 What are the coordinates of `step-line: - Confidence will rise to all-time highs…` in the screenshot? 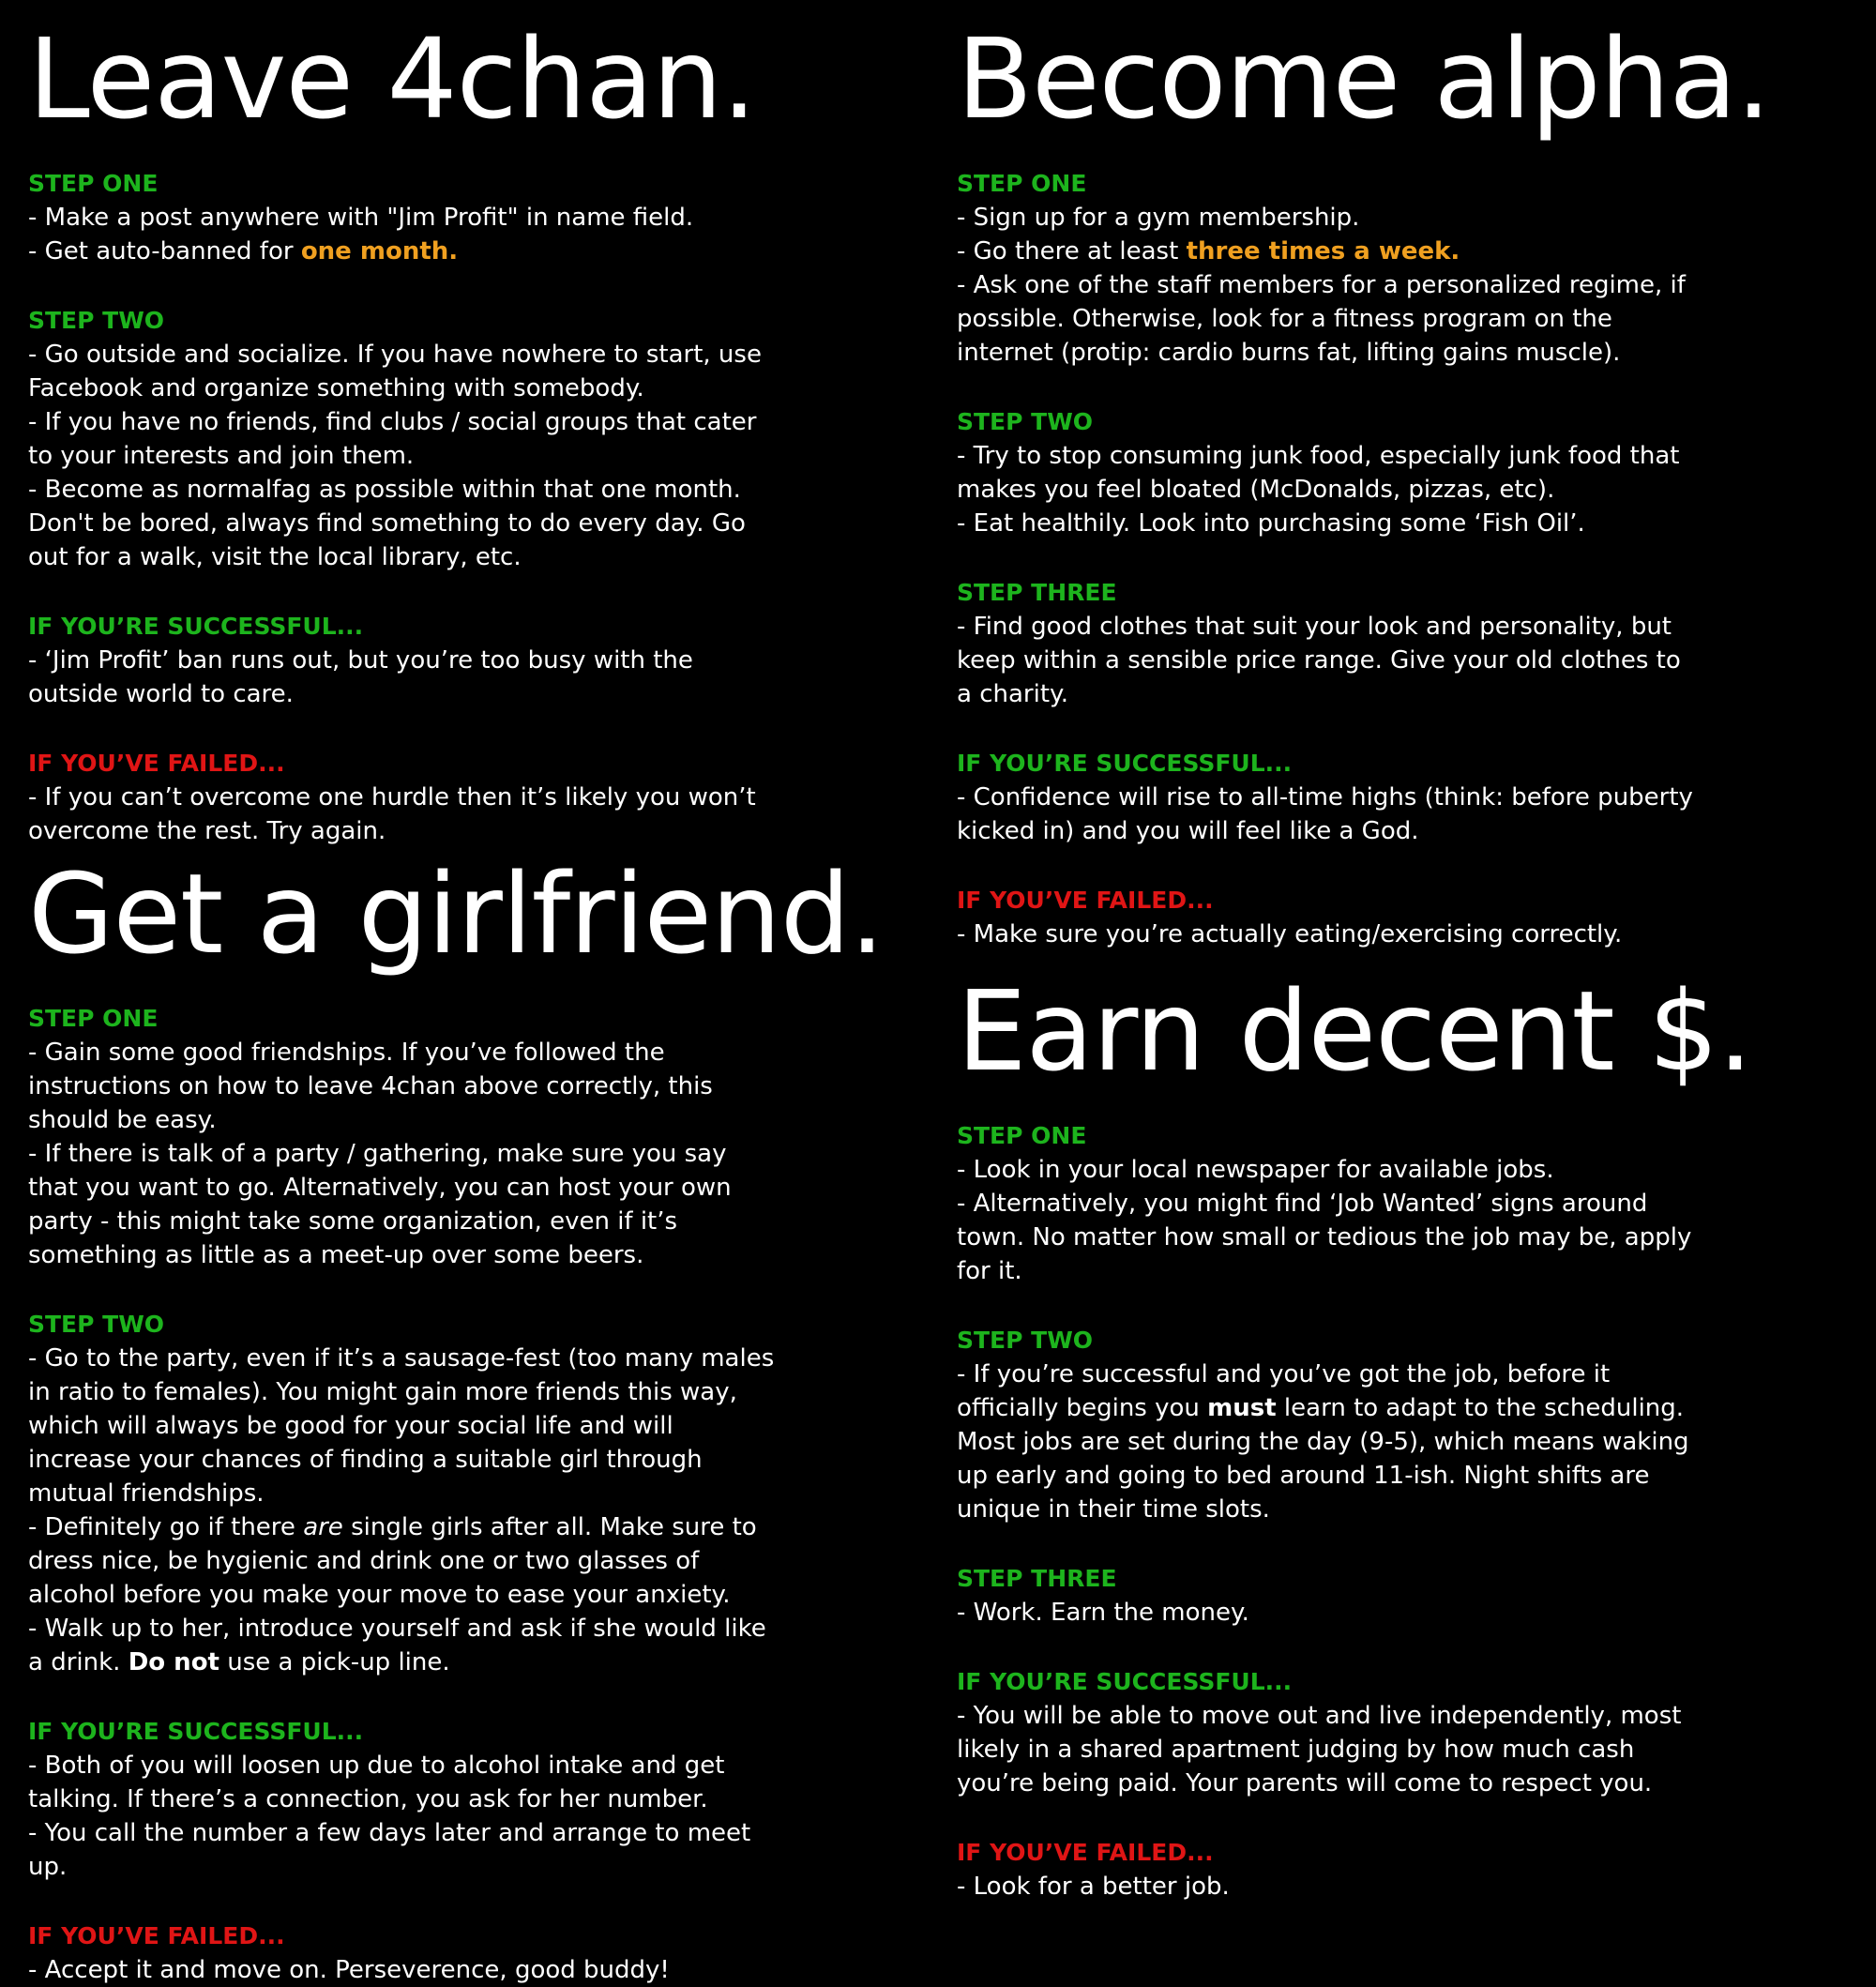 It's located at (1325, 814).